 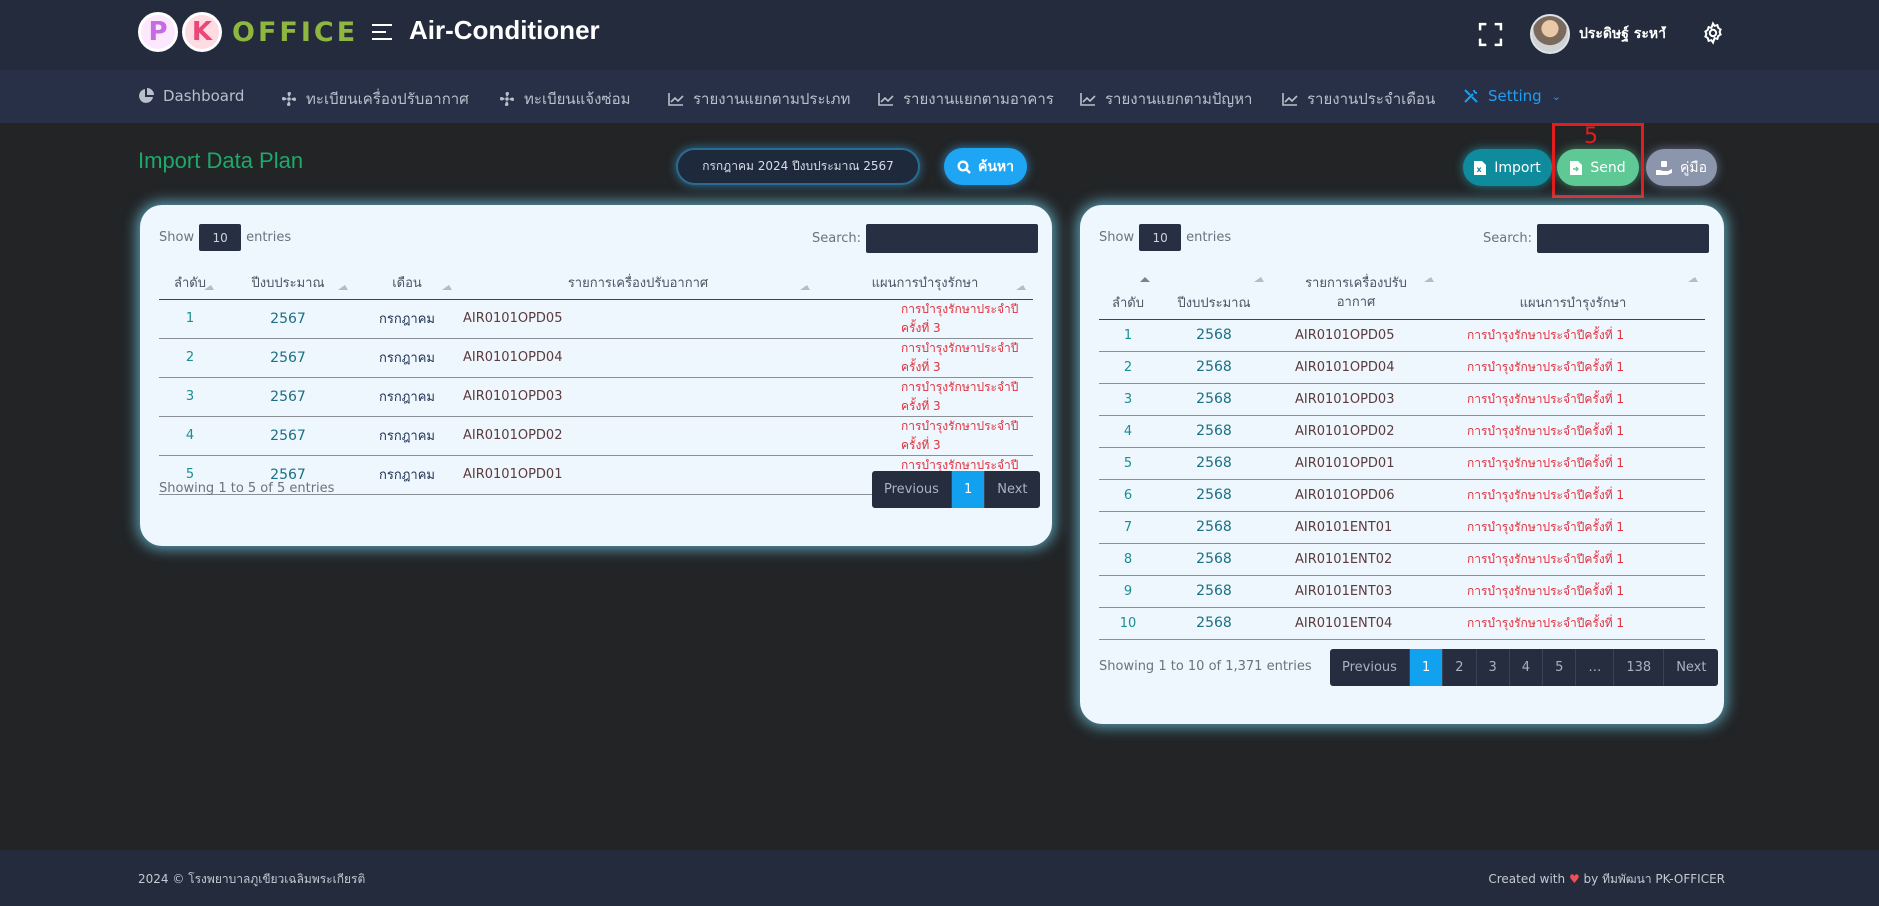 What do you see at coordinates (1560, 667) in the screenshot?
I see `page-5-button: 5` at bounding box center [1560, 667].